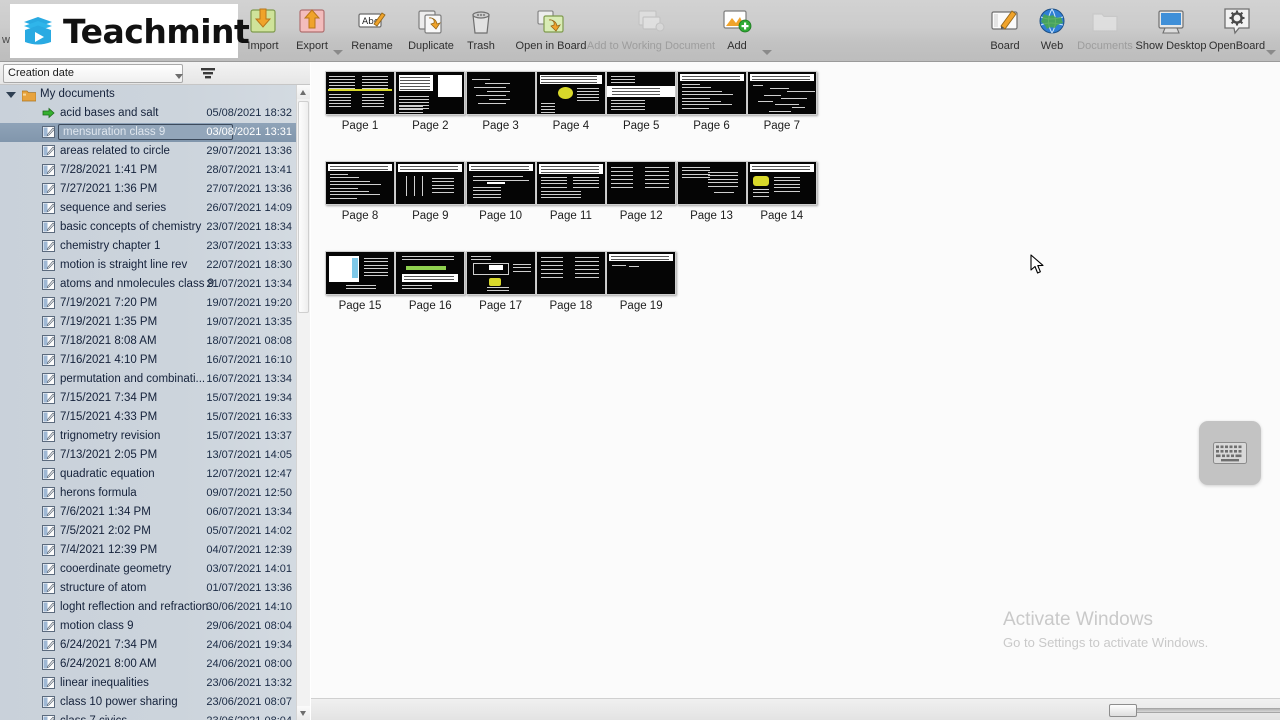  I want to click on page-thumbnail: Page 7, so click(781, 101).